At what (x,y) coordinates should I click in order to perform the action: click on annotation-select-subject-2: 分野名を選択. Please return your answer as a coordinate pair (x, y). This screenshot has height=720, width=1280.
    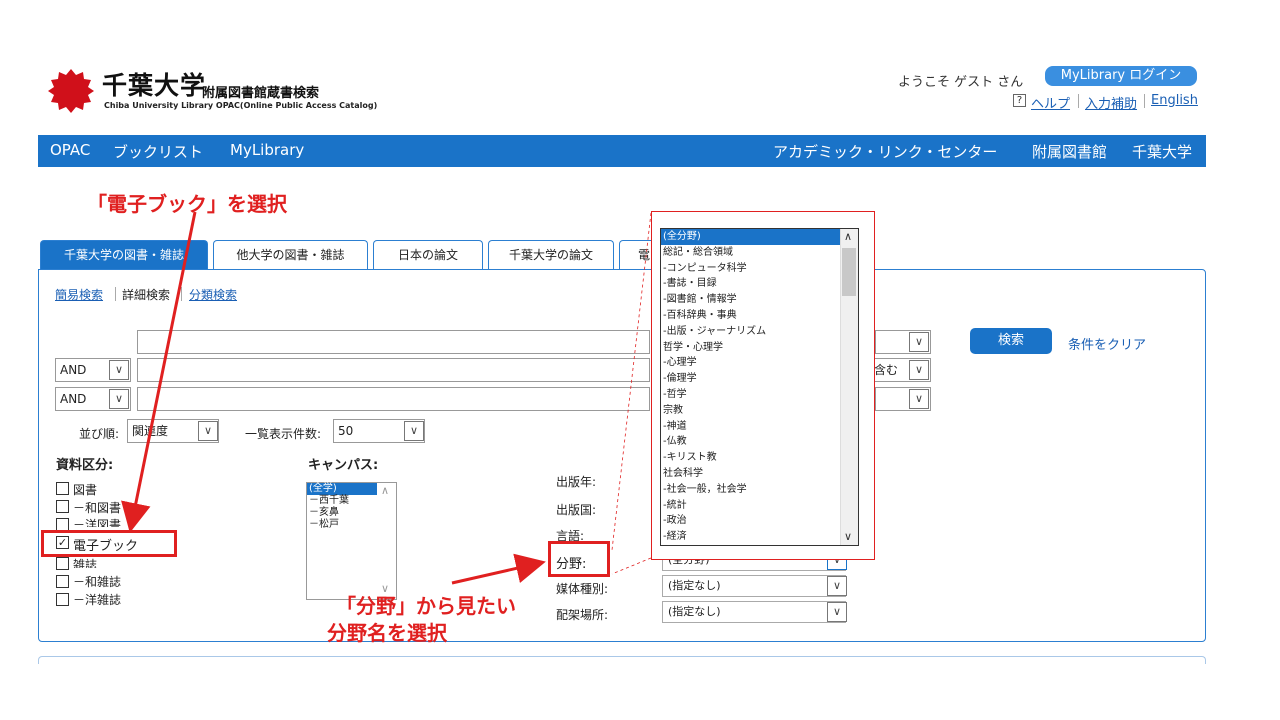
    Looking at the image, I should click on (387, 633).